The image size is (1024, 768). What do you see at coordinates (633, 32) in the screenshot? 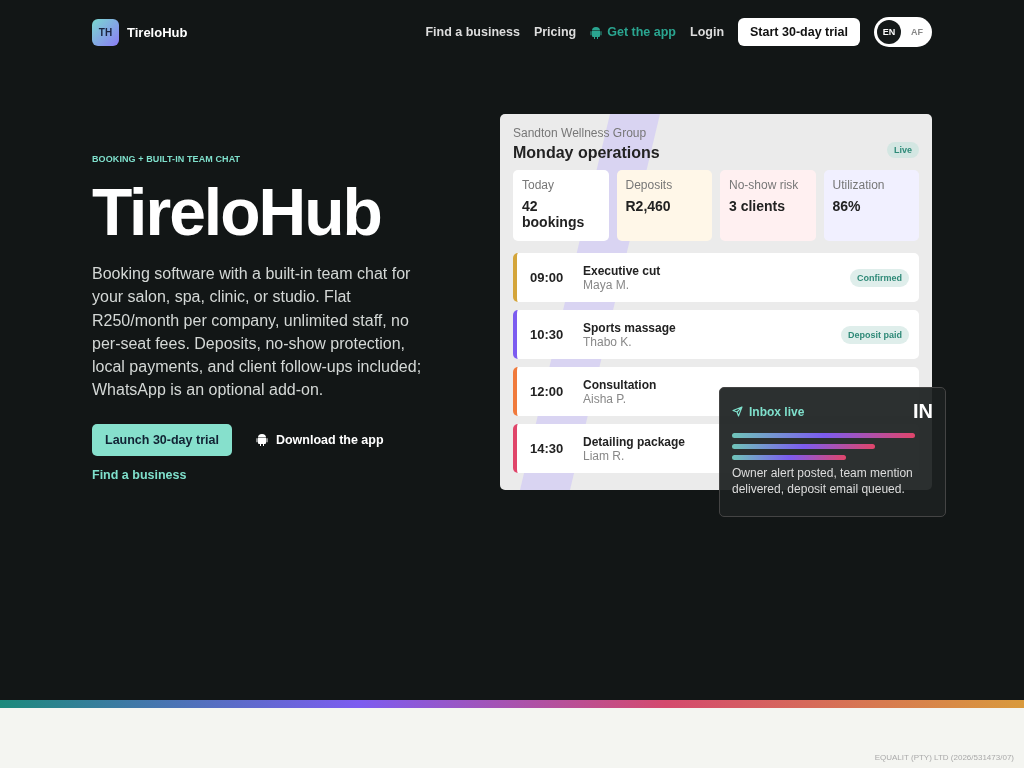
I see `nav-link: Get the app` at bounding box center [633, 32].